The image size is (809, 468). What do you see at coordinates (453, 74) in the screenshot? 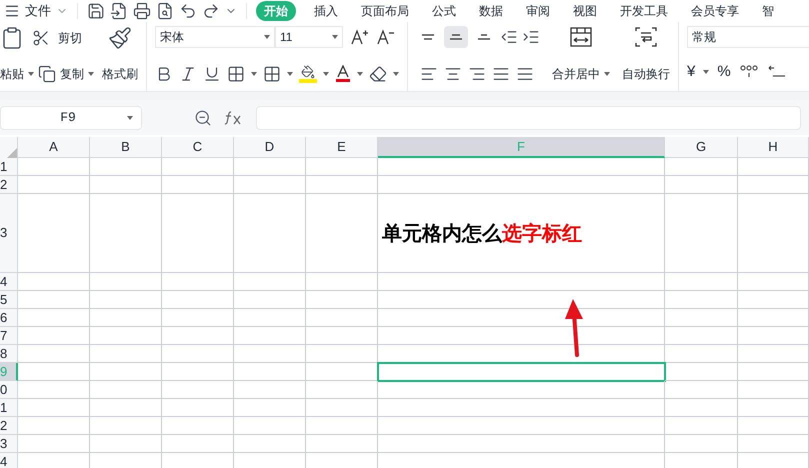
I see `align-center-icon` at bounding box center [453, 74].